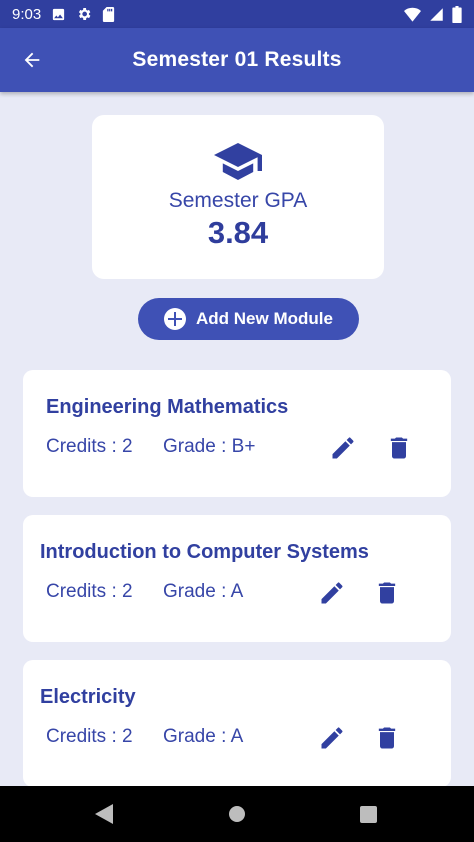 This screenshot has width=474, height=842. Describe the element at coordinates (238, 200) in the screenshot. I see `gpa-label: Semester GPA` at that location.